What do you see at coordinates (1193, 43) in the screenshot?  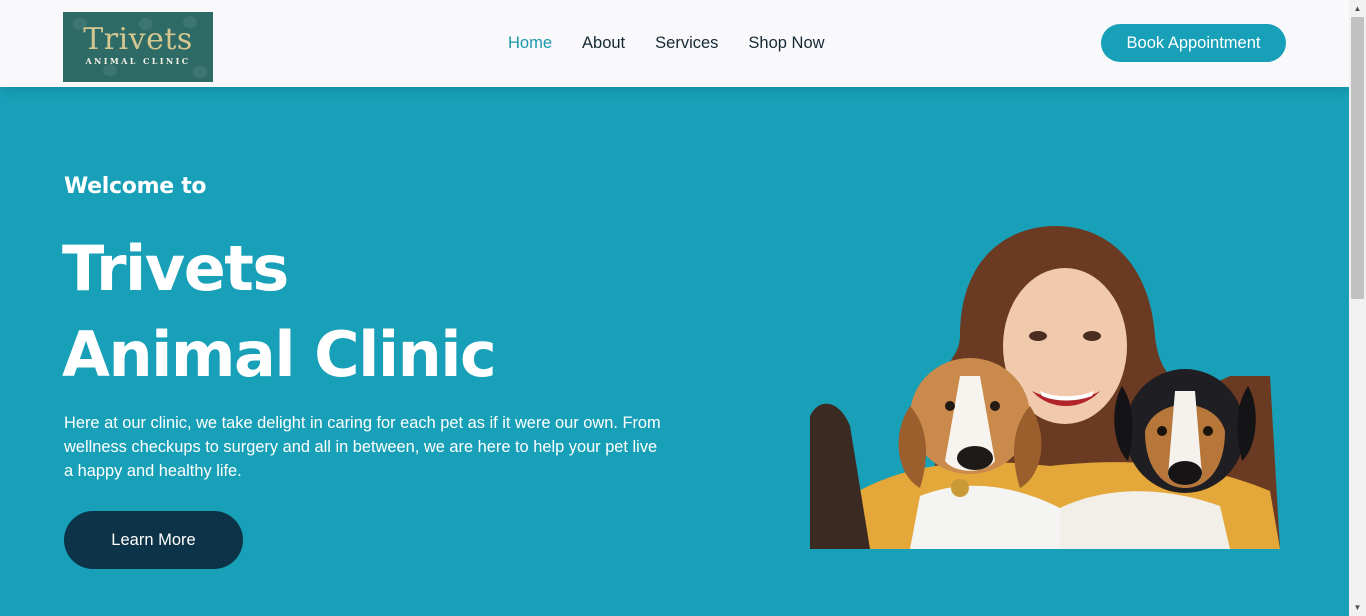 I see `book-appointment-button: Book Appointment` at bounding box center [1193, 43].